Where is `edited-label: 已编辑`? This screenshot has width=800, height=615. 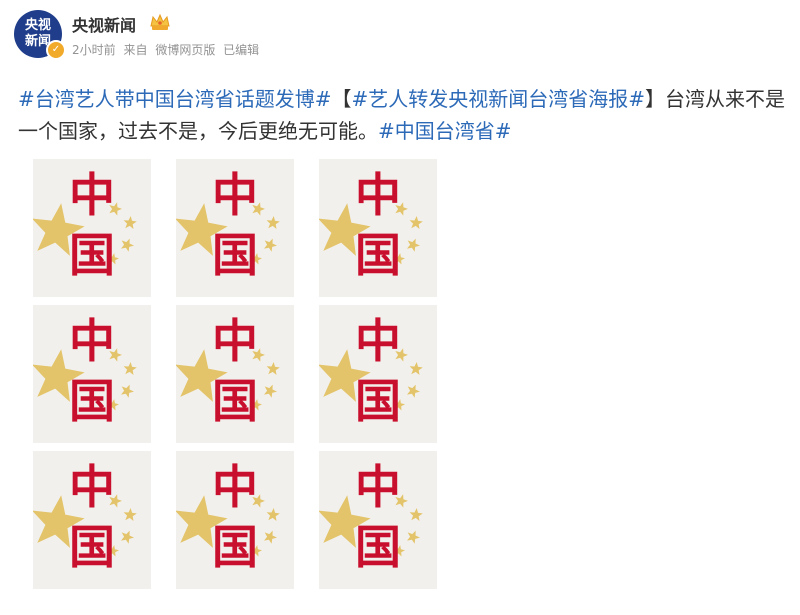 edited-label: 已编辑 is located at coordinates (241, 50).